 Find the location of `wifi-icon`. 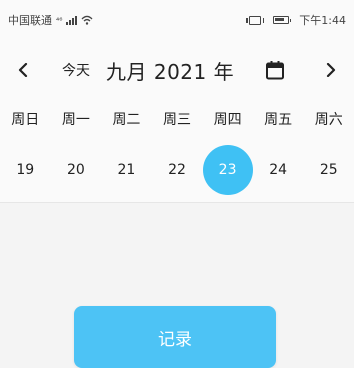

wifi-icon is located at coordinates (87, 20).